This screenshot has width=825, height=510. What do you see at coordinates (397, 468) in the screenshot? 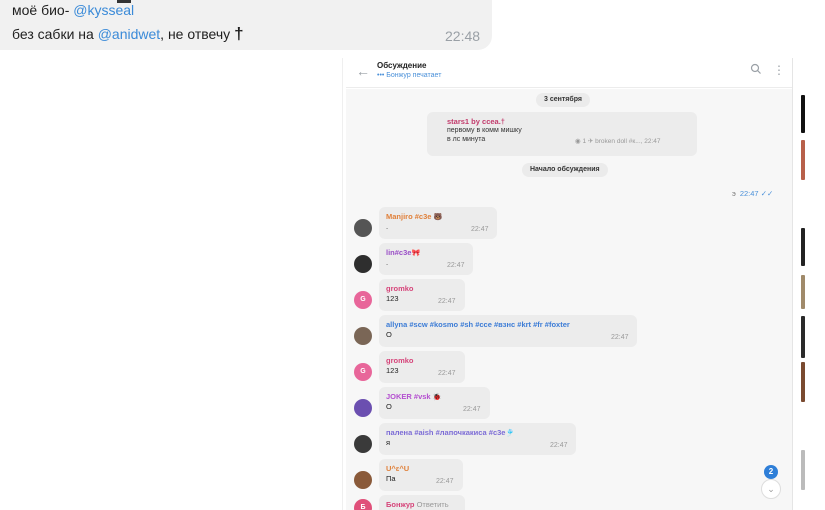
I see `sender-name: U^ε^U` at bounding box center [397, 468].